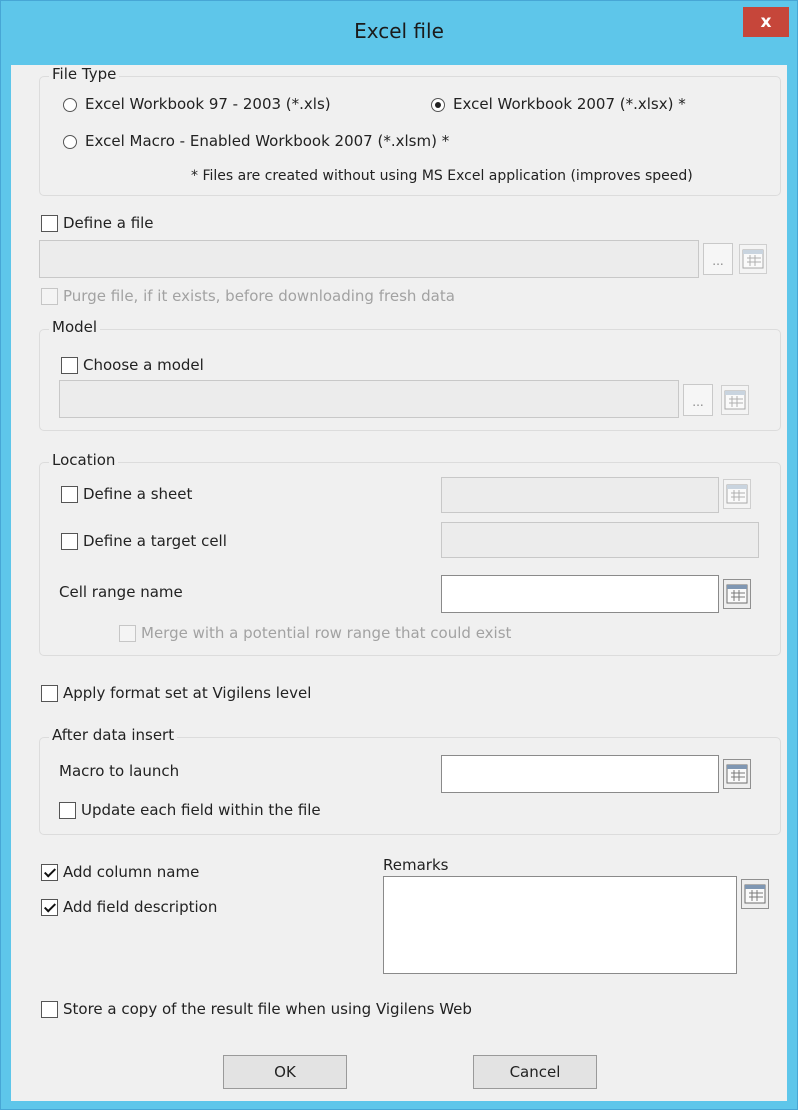 Image resolution: width=798 pixels, height=1110 pixels. What do you see at coordinates (69, 541) in the screenshot?
I see `define-target-cell-checkbox` at bounding box center [69, 541].